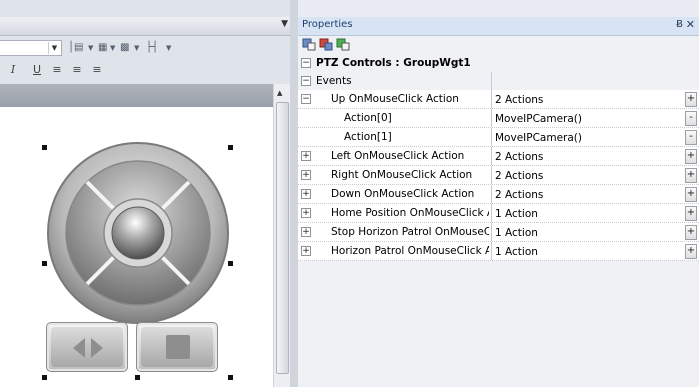 This screenshot has width=699, height=387. I want to click on property-row: + Down OnMouseClick Action 2 Actions +, so click(498, 194).